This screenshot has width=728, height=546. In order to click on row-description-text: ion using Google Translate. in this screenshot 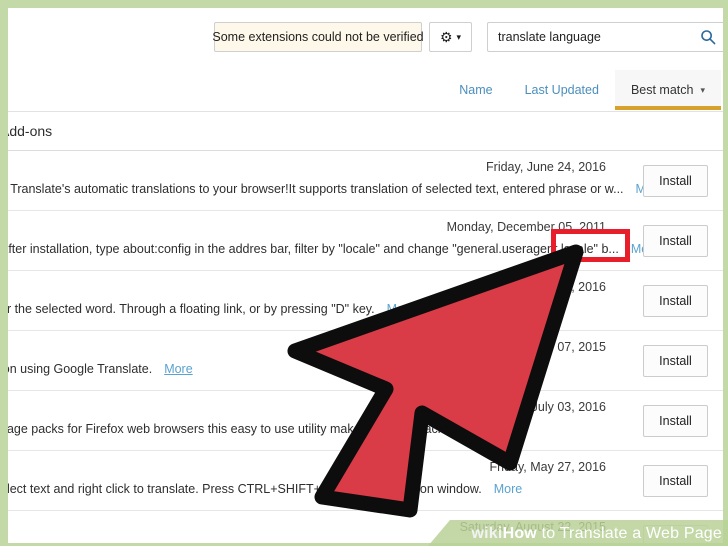, I will do `click(80, 369)`.